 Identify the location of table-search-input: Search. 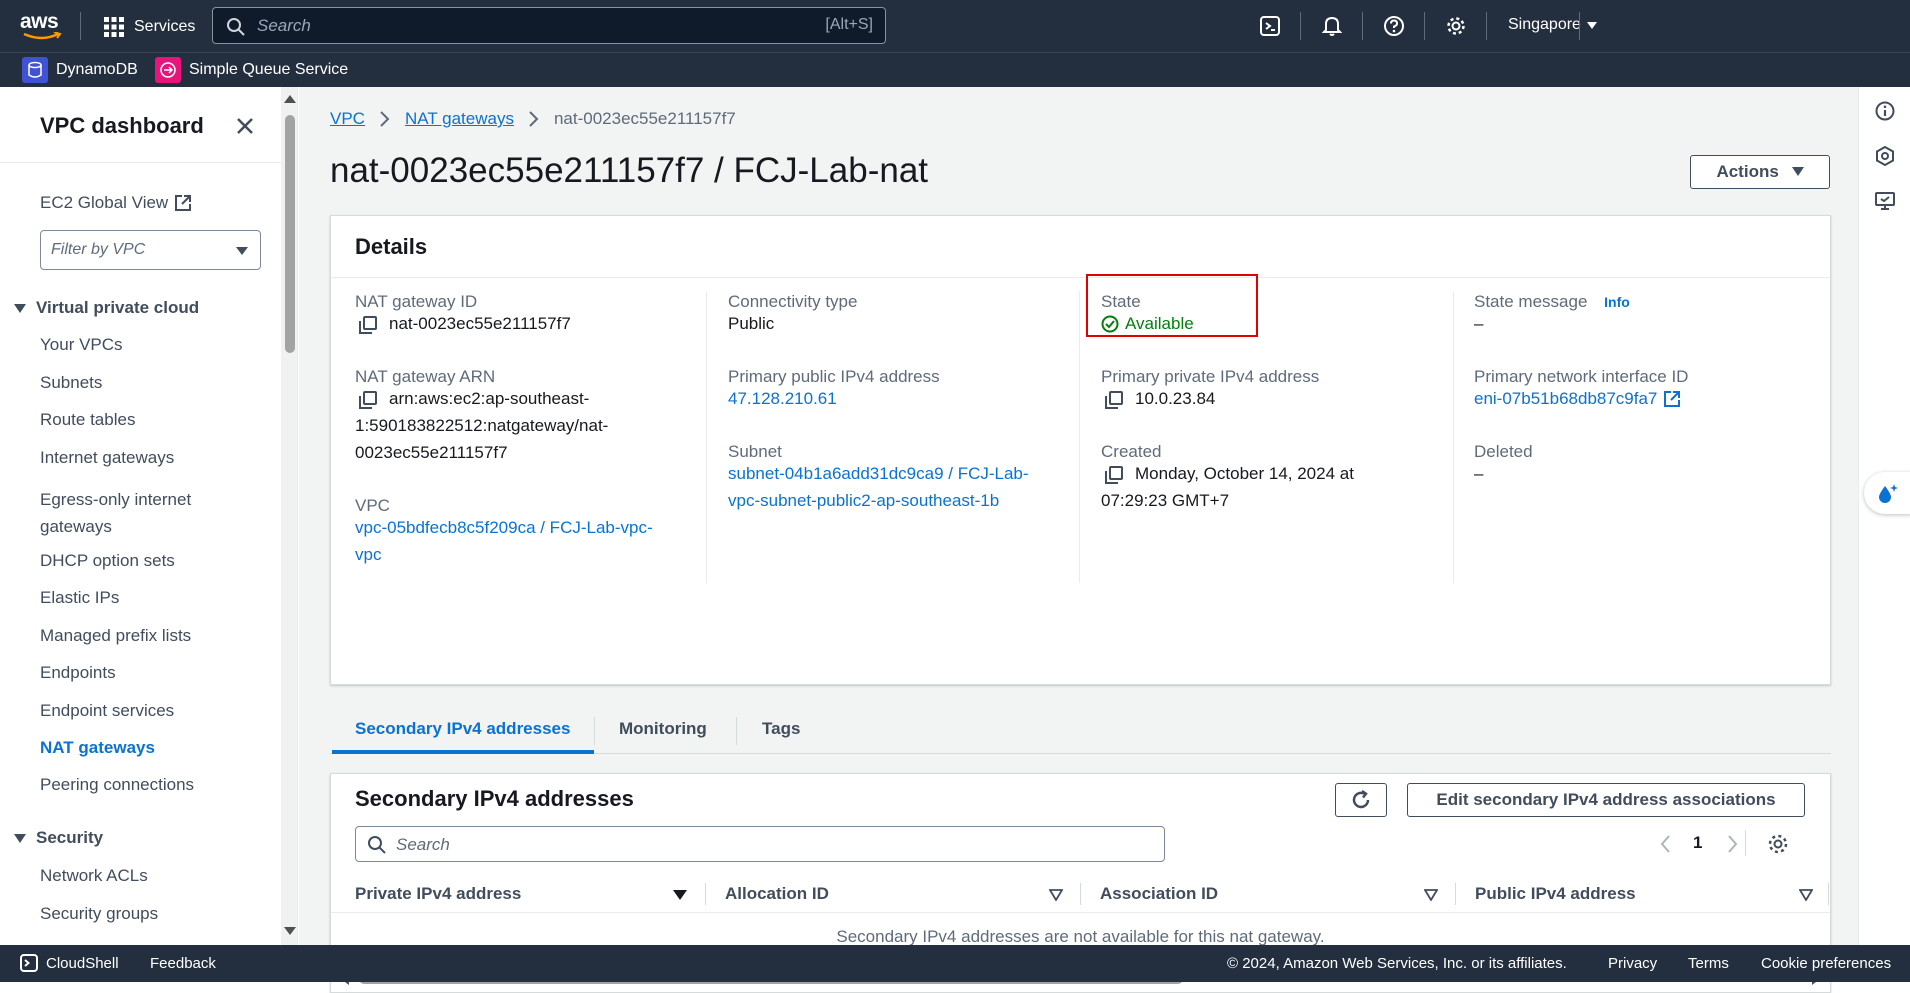
(760, 844).